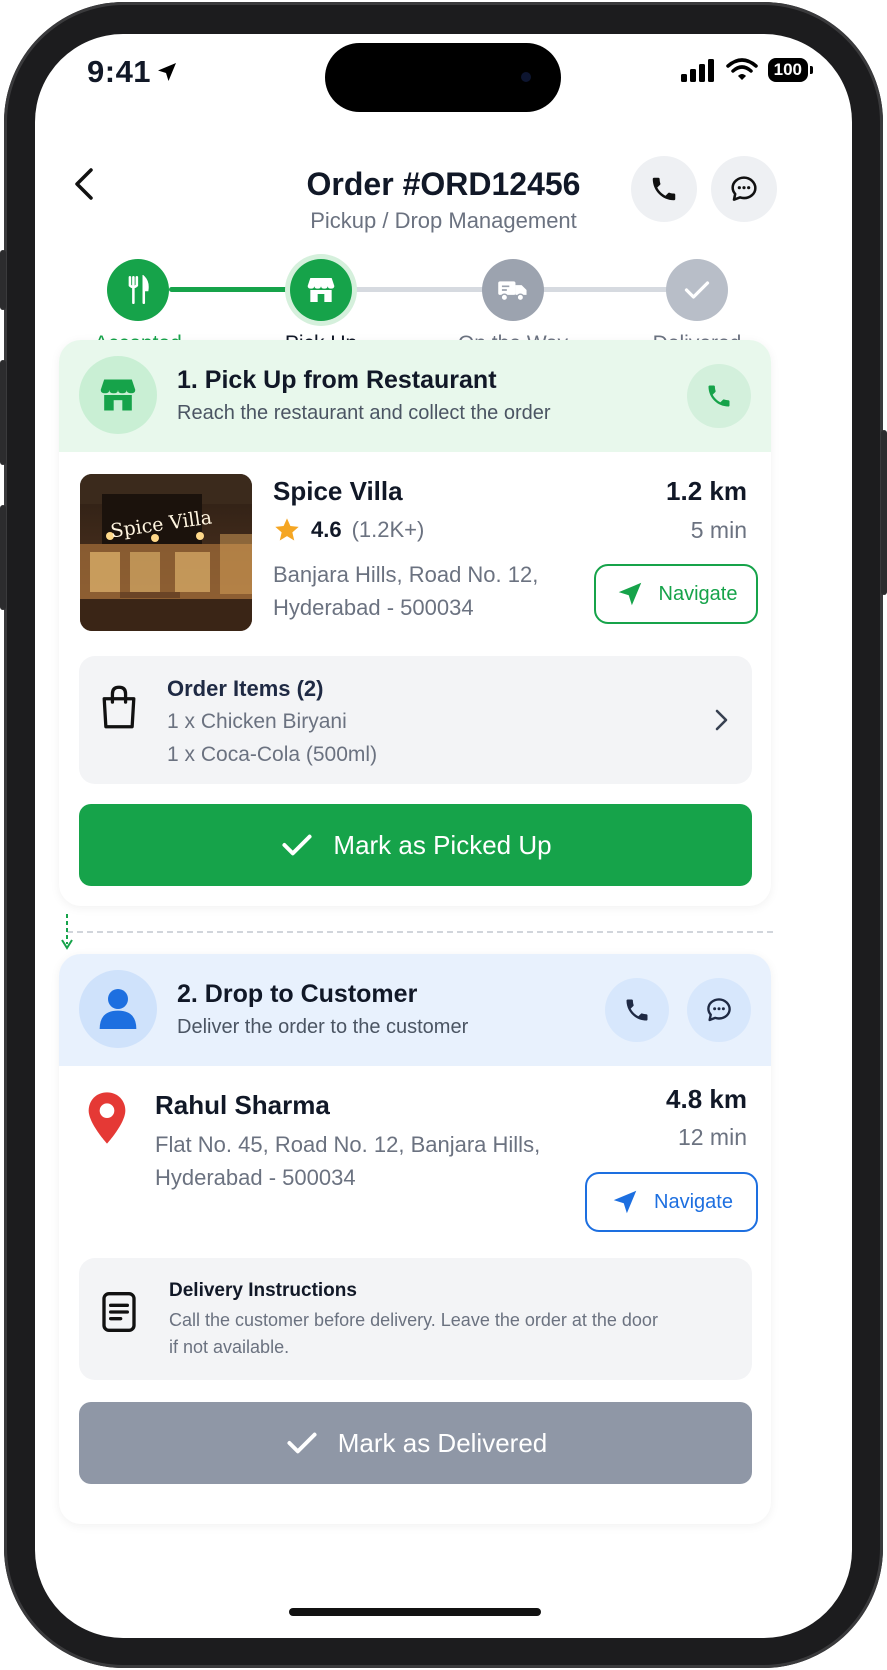 The image size is (887, 1670). I want to click on battery-indicator: 100, so click(790, 70).